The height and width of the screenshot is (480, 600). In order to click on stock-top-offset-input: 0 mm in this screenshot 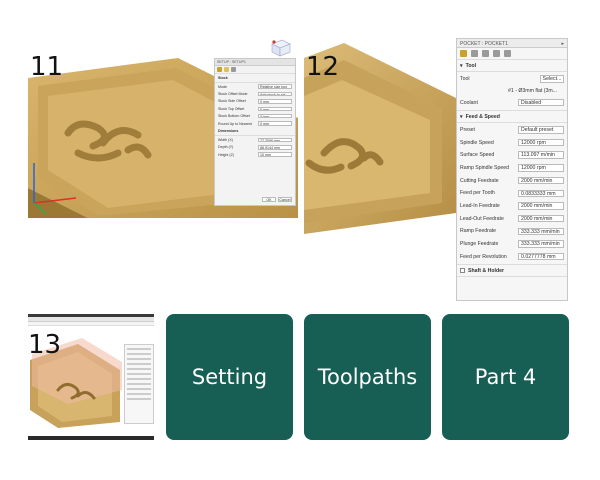, I will do `click(275, 109)`.